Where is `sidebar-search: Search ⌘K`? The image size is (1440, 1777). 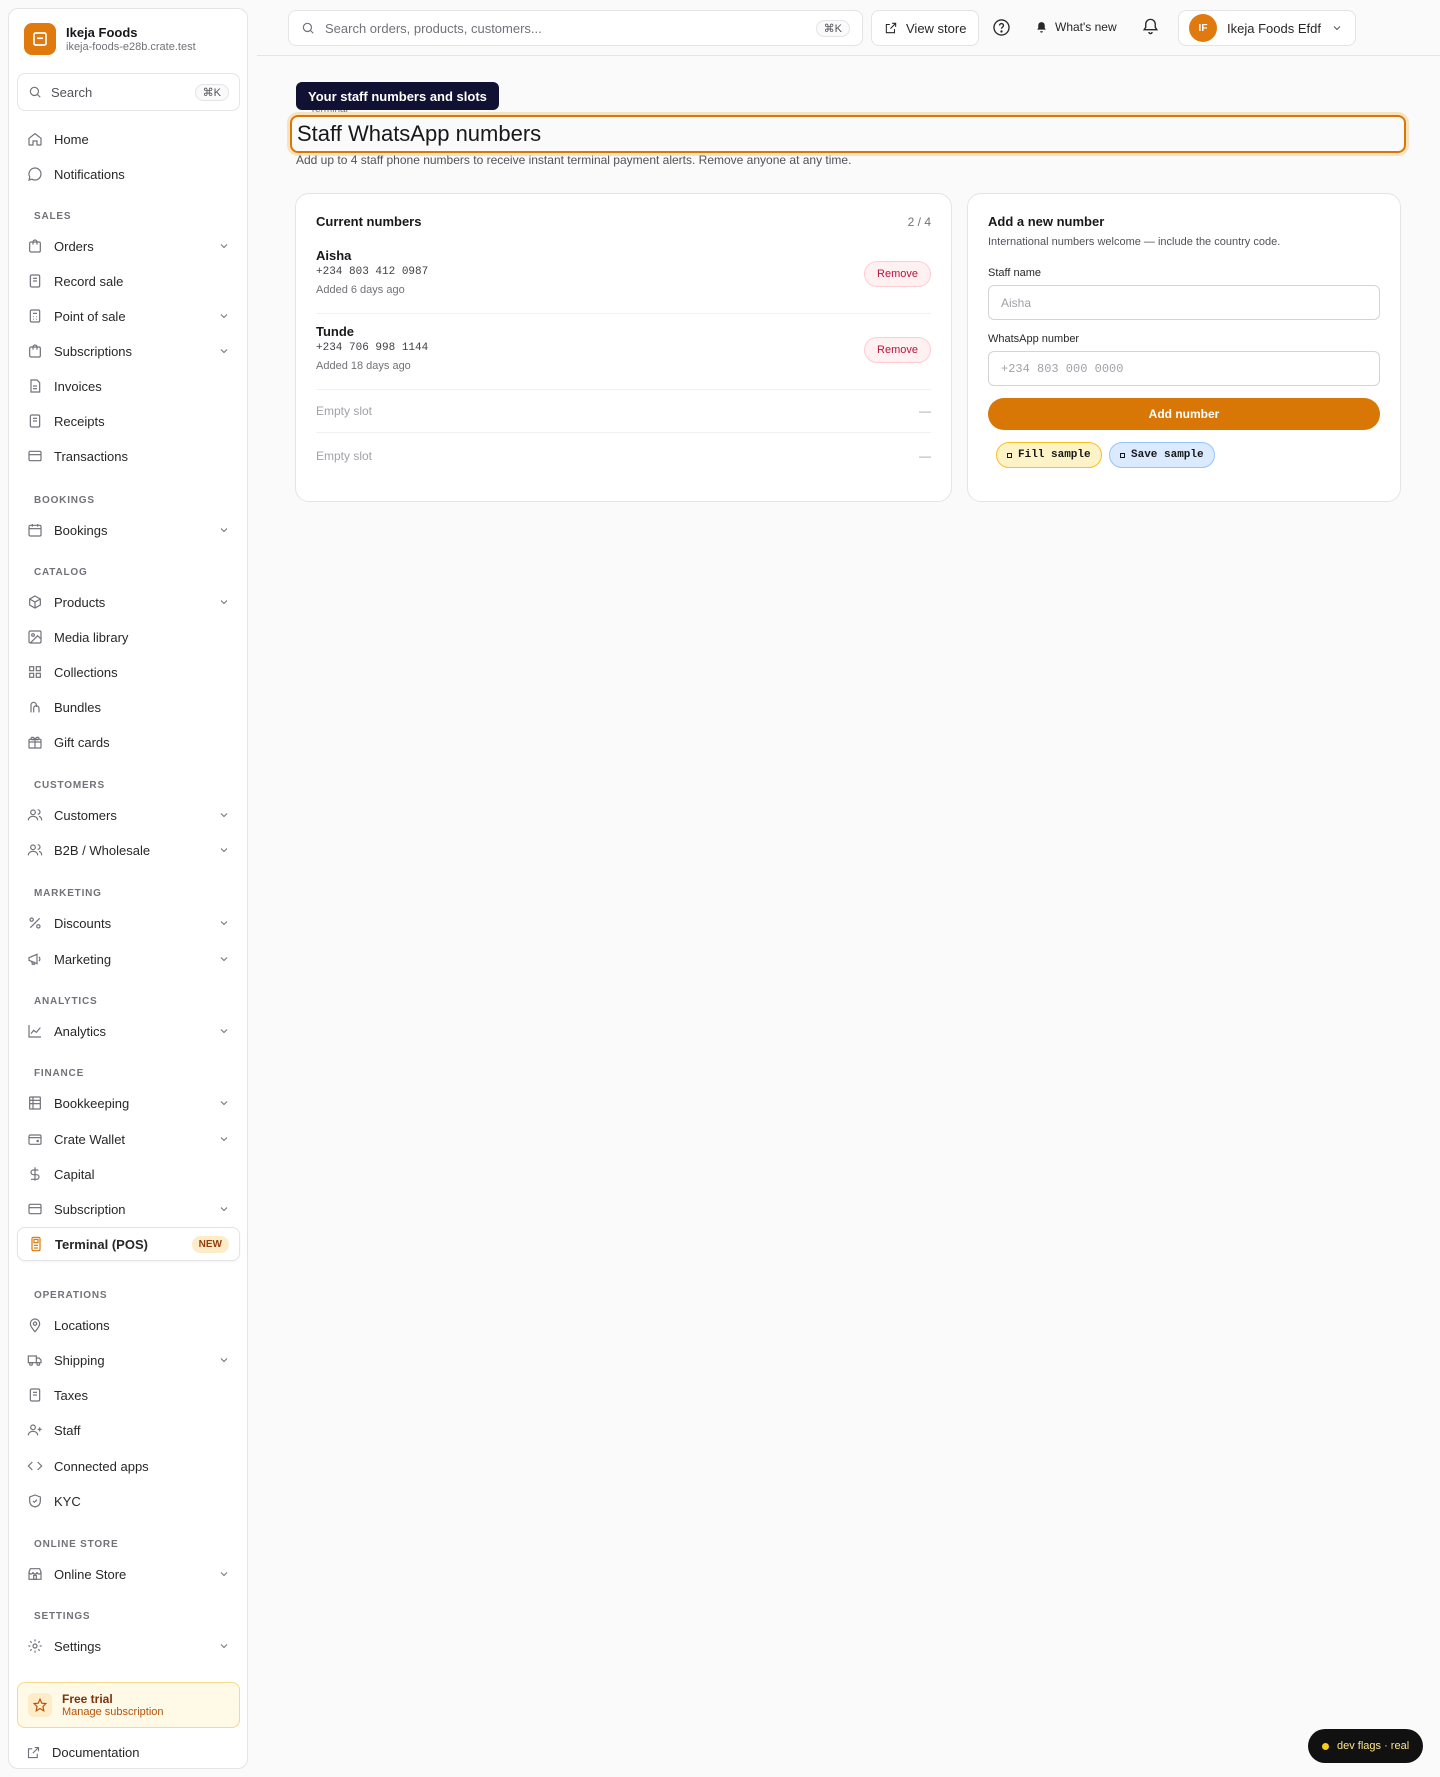 sidebar-search: Search ⌘K is located at coordinates (128, 92).